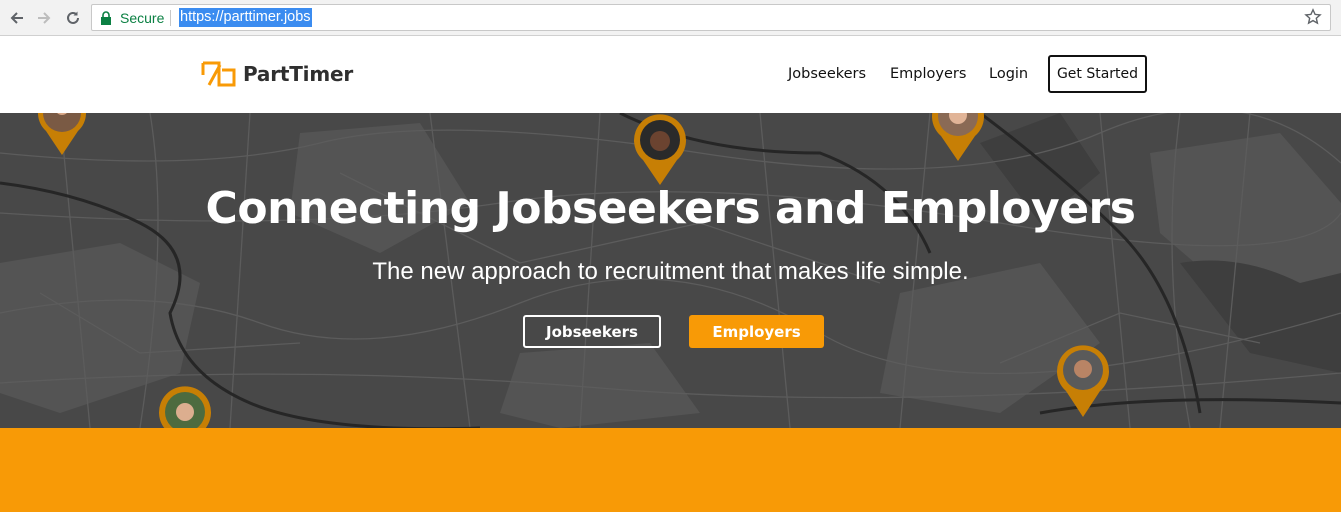 This screenshot has height=512, width=1341. I want to click on hero-employers-button: Employers, so click(756, 331).